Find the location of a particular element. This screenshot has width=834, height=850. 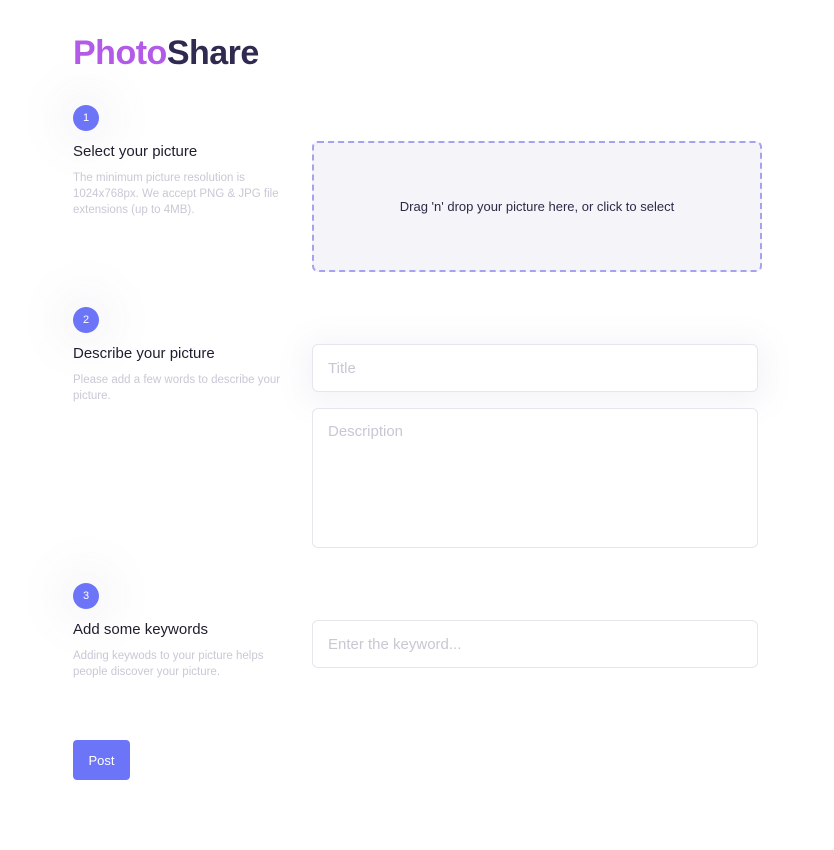

step-1-badge: 1 is located at coordinates (86, 118).